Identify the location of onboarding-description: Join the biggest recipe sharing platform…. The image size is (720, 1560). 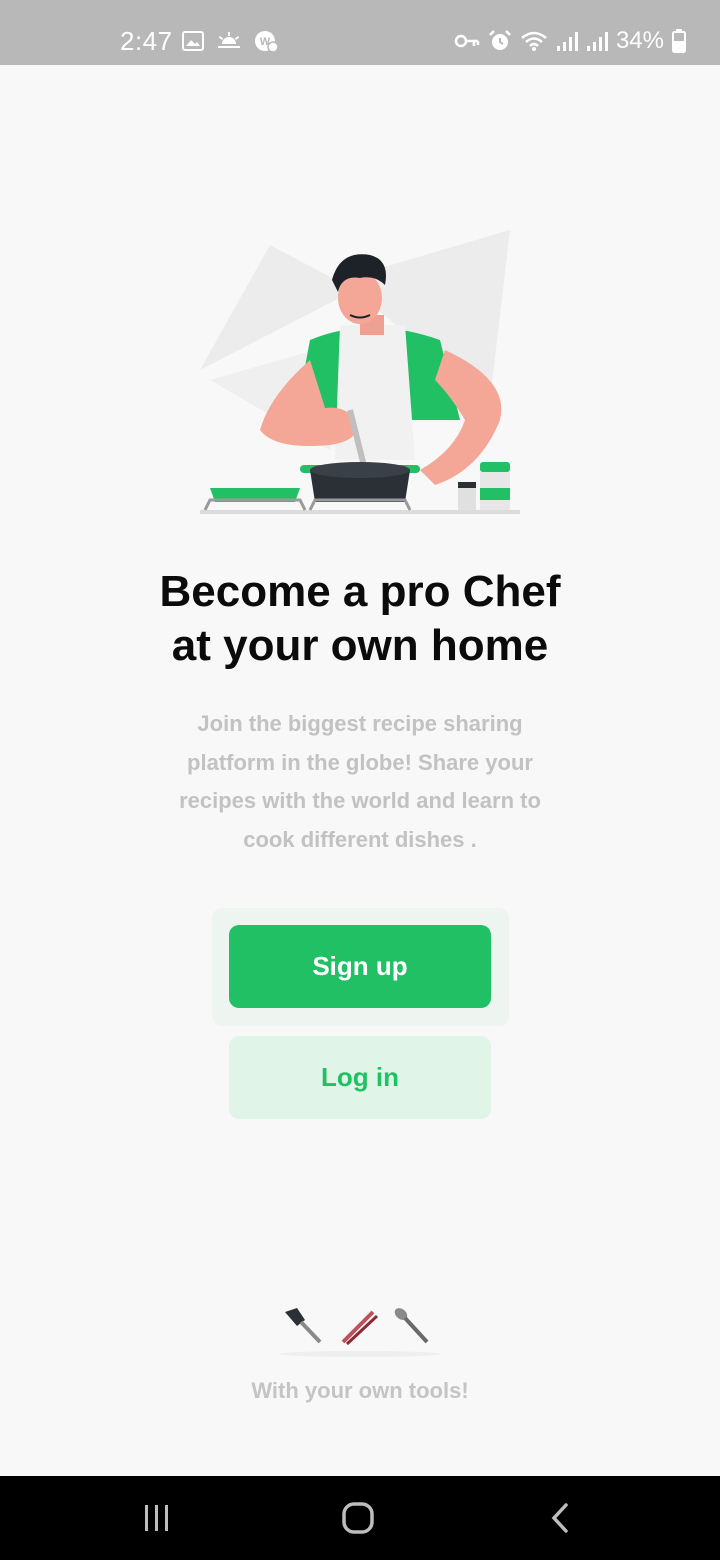
(360, 781).